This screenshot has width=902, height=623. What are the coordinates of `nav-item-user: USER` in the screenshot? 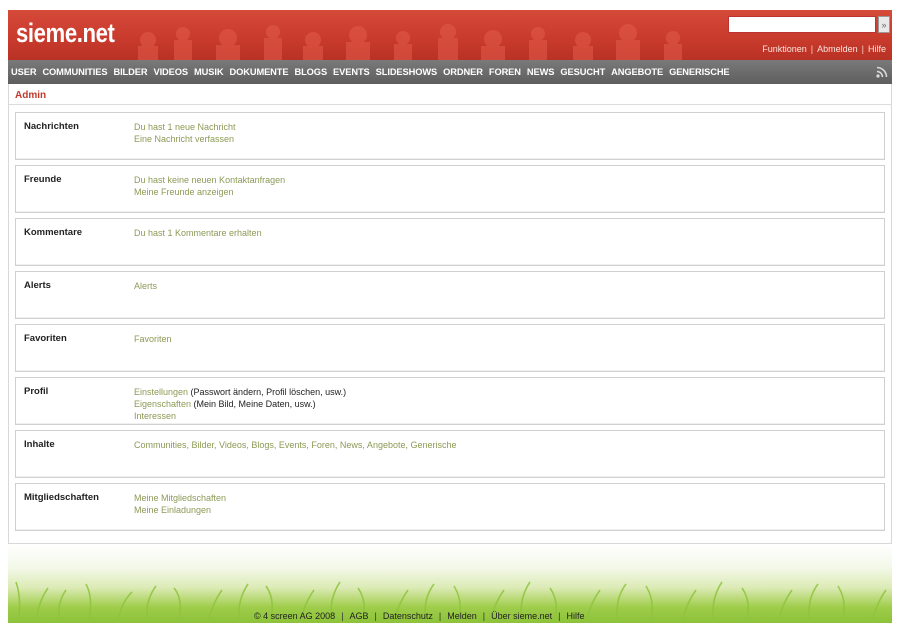 It's located at (24, 72).